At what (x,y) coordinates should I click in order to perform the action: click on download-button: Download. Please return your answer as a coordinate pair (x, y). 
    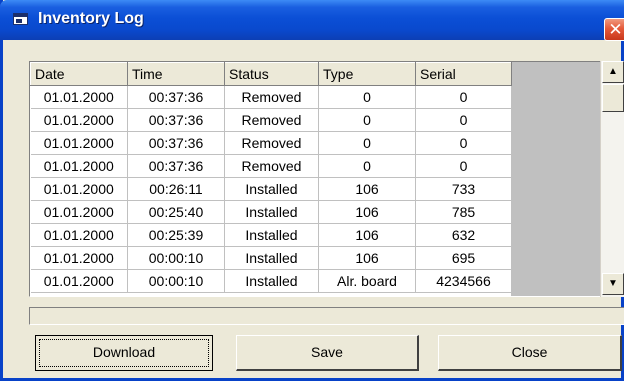
    Looking at the image, I should click on (124, 353).